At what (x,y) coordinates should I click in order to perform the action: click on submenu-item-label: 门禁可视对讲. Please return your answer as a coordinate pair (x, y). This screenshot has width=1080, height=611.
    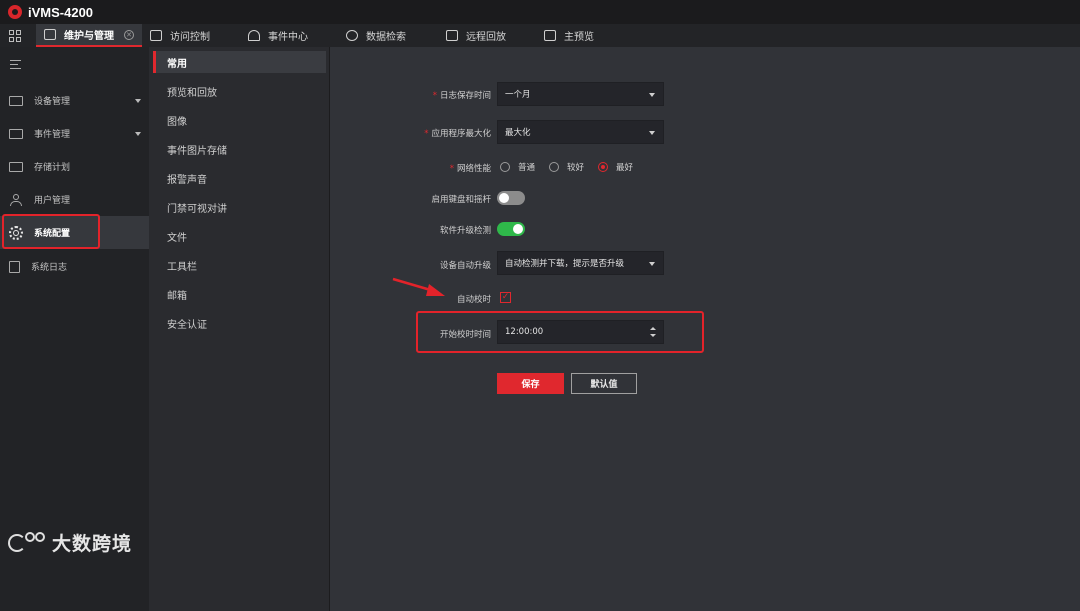
    Looking at the image, I should click on (197, 209).